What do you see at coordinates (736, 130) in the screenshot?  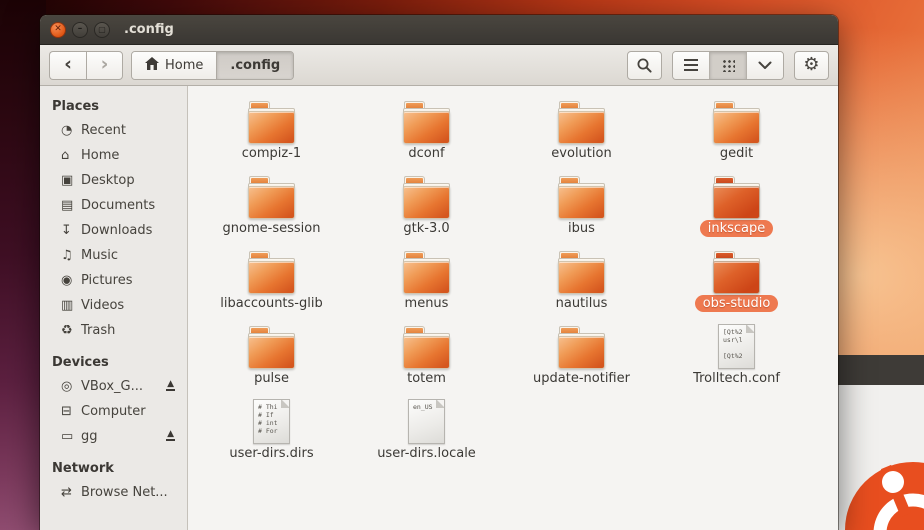 I see `file-item-gedit: gedit` at bounding box center [736, 130].